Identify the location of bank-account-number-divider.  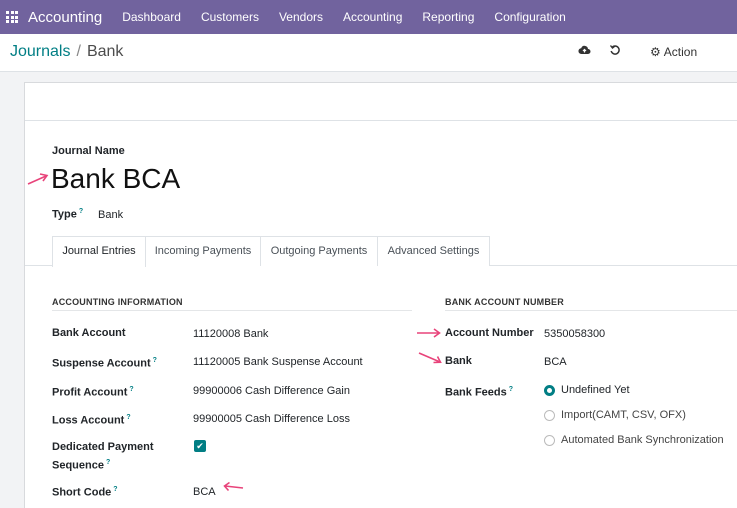
(591, 310).